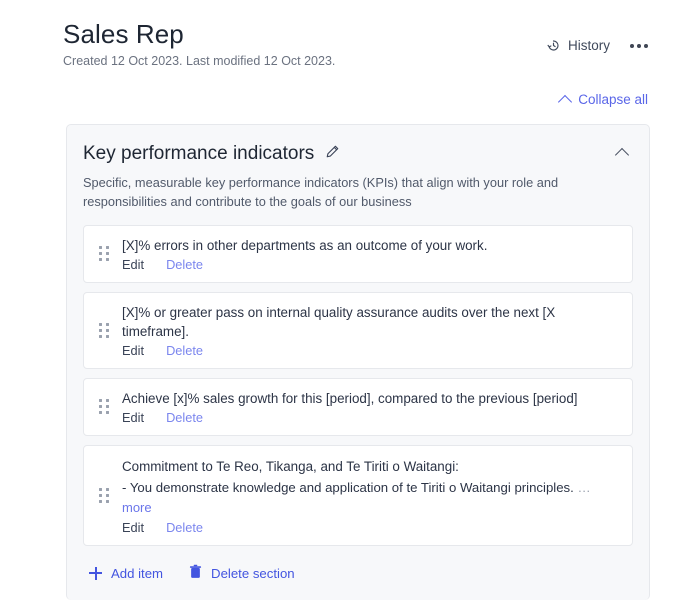 The width and height of the screenshot is (688, 616). I want to click on add-item-label: Add item, so click(137, 573).